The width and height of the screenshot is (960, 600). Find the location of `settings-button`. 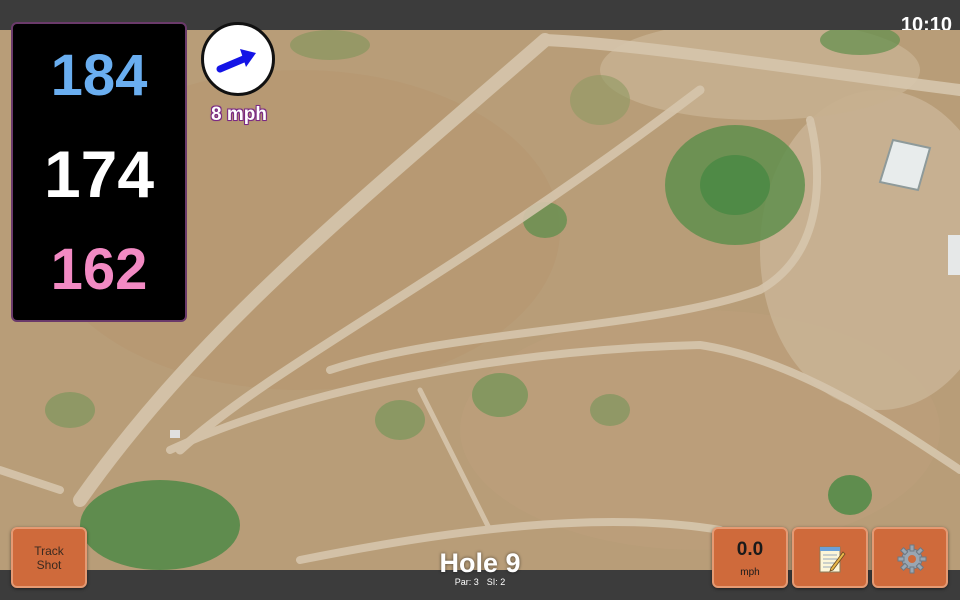

settings-button is located at coordinates (910, 557).